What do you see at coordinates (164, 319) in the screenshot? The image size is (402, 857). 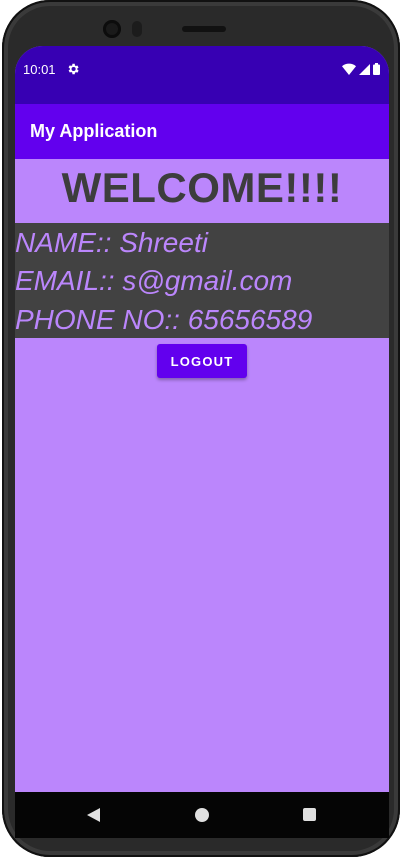 I see `user-phone-text: PHONE NO:: 65656589` at bounding box center [164, 319].